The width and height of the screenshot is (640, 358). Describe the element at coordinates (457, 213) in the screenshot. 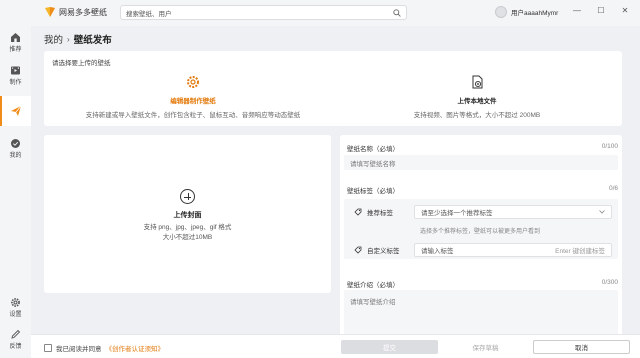

I see `recommended-tag-placeholder: 请至少选择一个推荐标签` at that location.